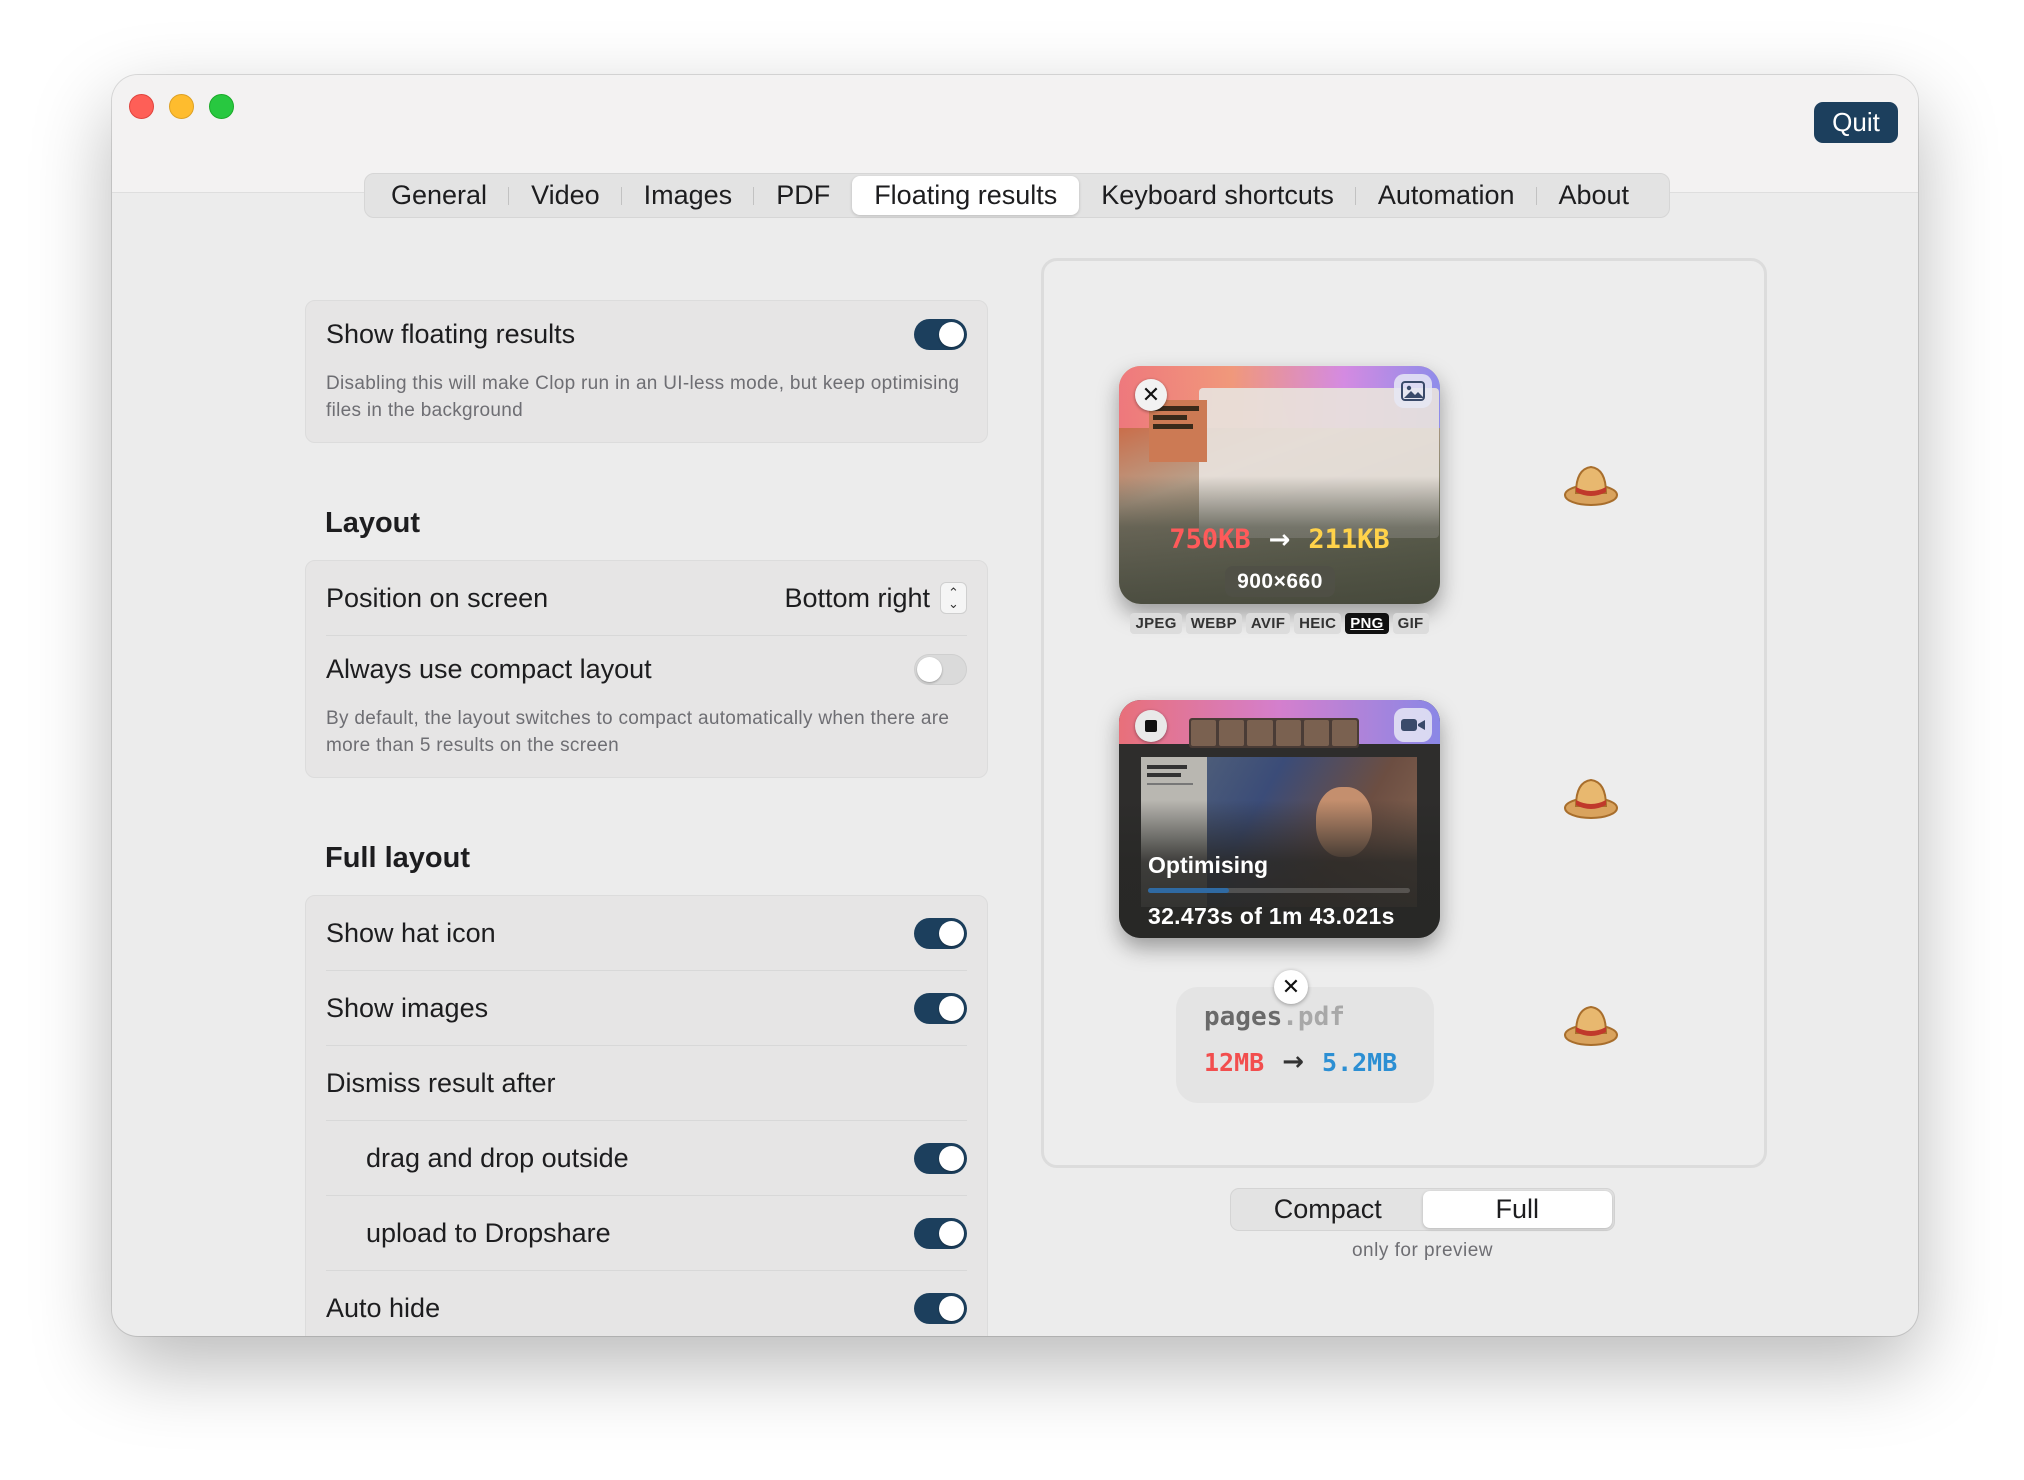 The image size is (2024, 1480). What do you see at coordinates (1279, 890) in the screenshot?
I see `optimising-progress-bar` at bounding box center [1279, 890].